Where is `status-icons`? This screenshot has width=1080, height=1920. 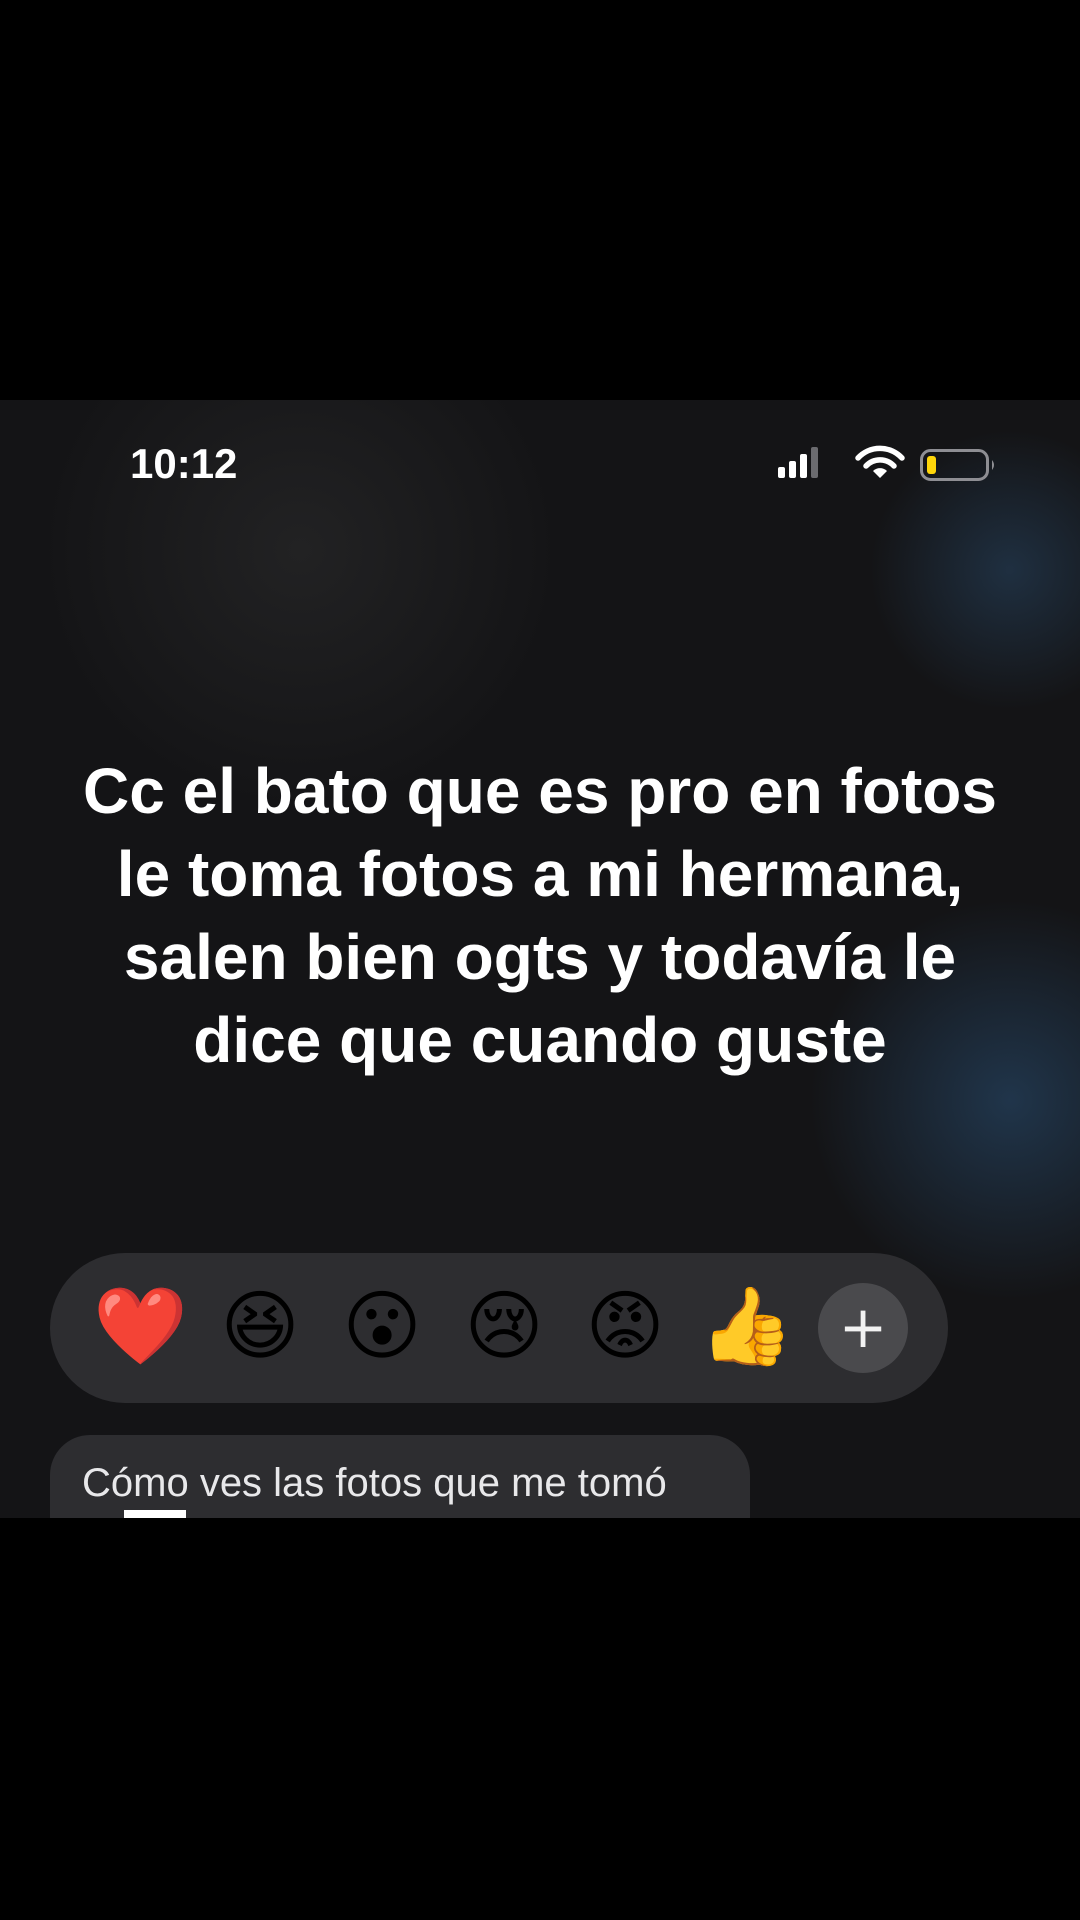 status-icons is located at coordinates (886, 463).